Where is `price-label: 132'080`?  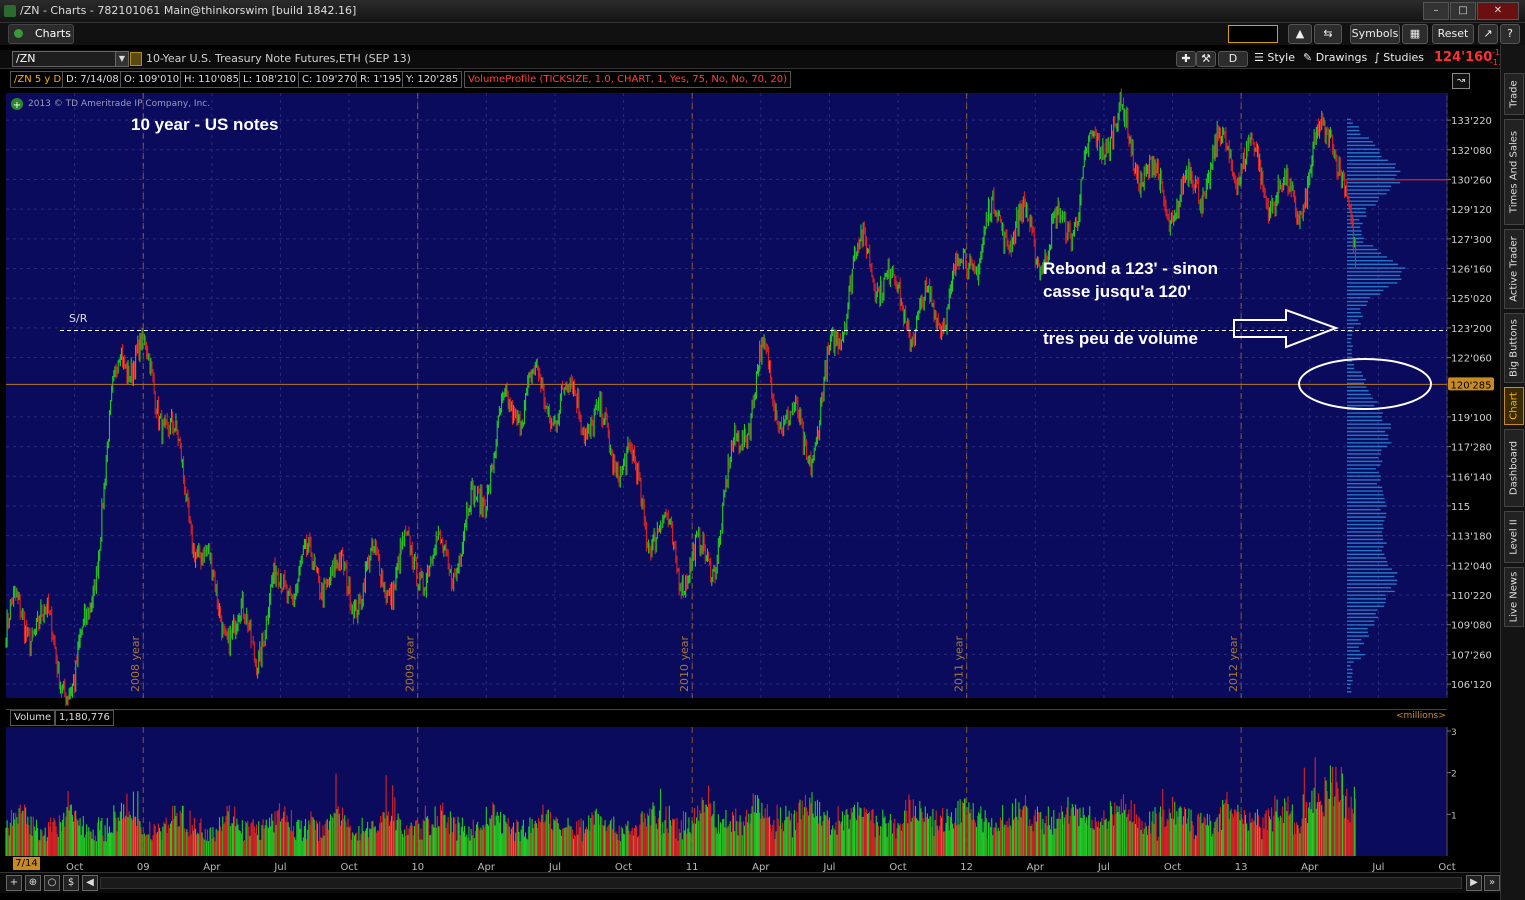 price-label: 132'080 is located at coordinates (1471, 151).